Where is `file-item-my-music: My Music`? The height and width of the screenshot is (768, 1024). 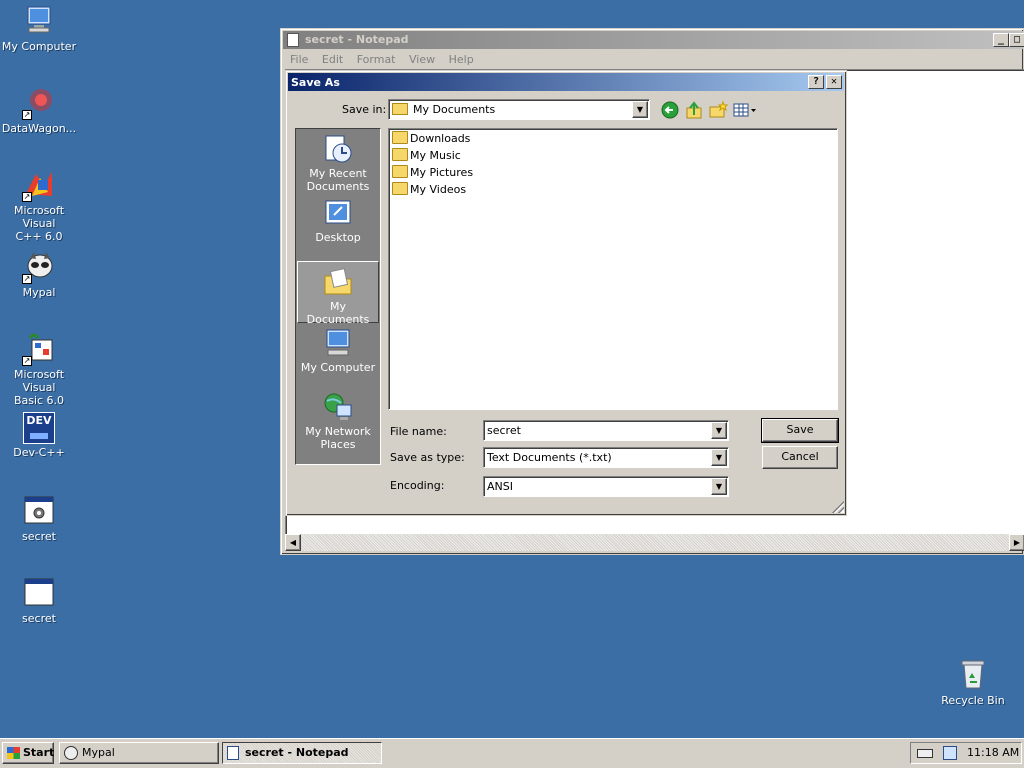
file-item-my-music: My Music is located at coordinates (426, 156).